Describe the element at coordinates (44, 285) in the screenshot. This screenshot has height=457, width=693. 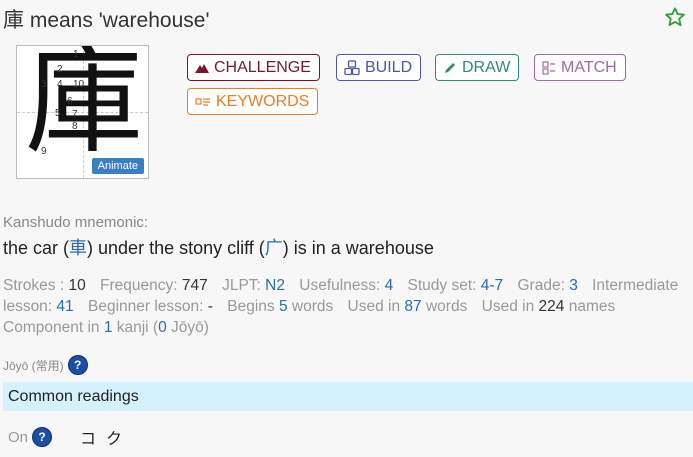
I see `stat-strokes: Strokes : 10` at that location.